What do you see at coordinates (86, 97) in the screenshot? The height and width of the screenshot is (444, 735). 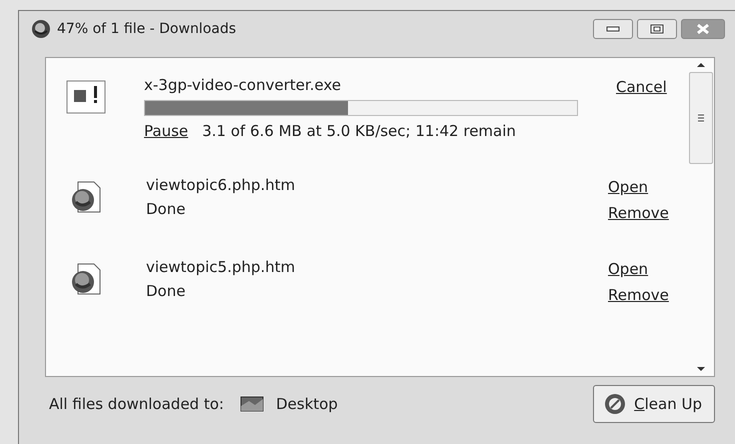 I see `application-icon` at bounding box center [86, 97].